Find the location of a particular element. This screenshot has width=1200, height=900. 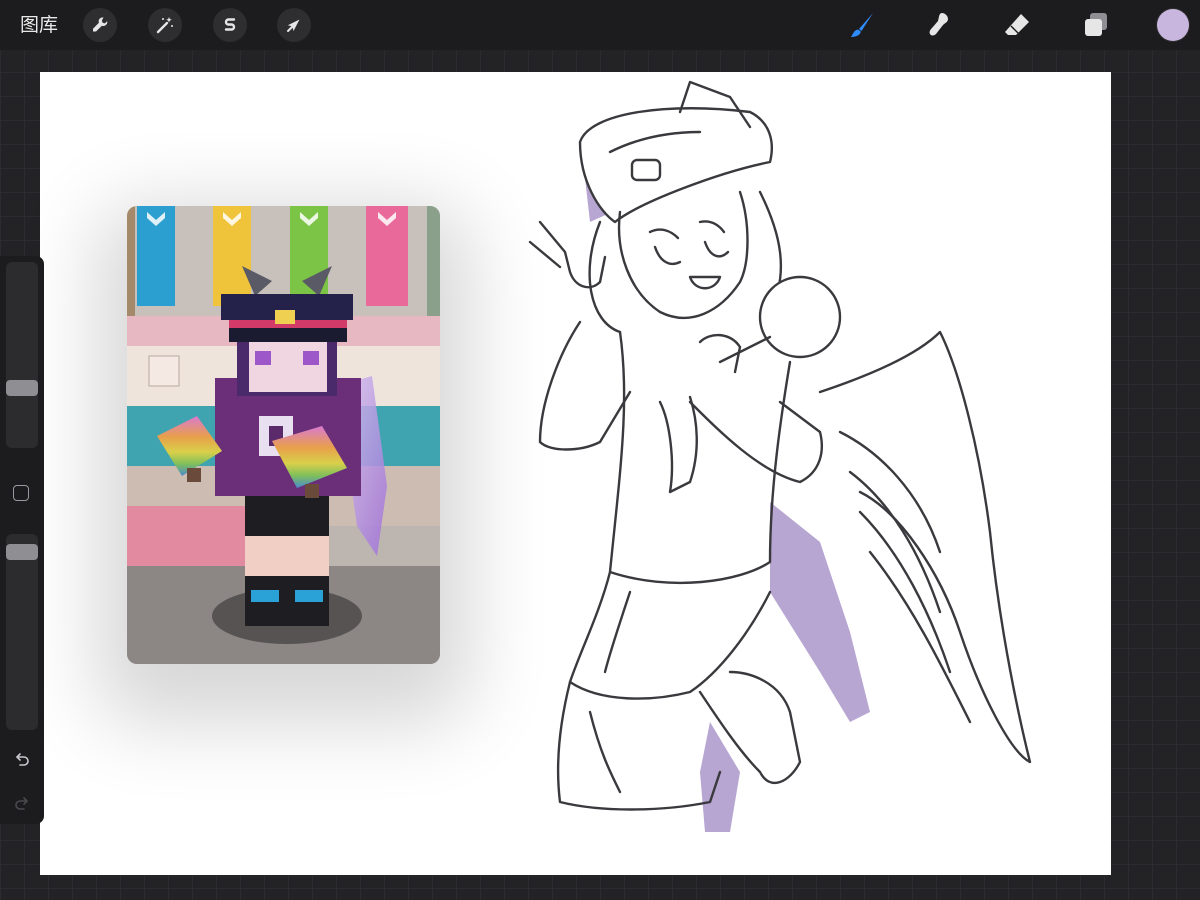

layers-icon is located at coordinates (1096, 24).